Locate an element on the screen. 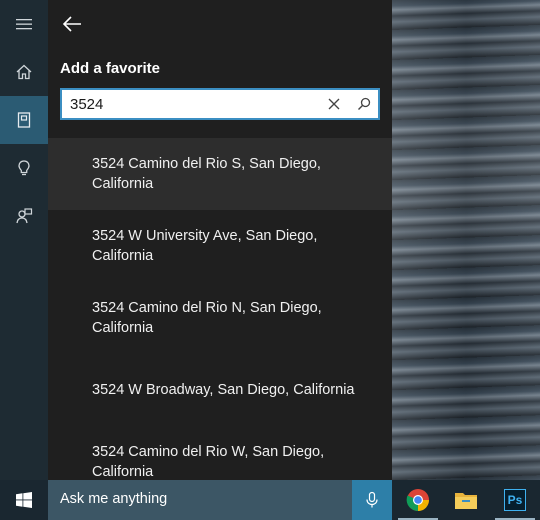 The height and width of the screenshot is (520, 540). tips-button is located at coordinates (24, 168).